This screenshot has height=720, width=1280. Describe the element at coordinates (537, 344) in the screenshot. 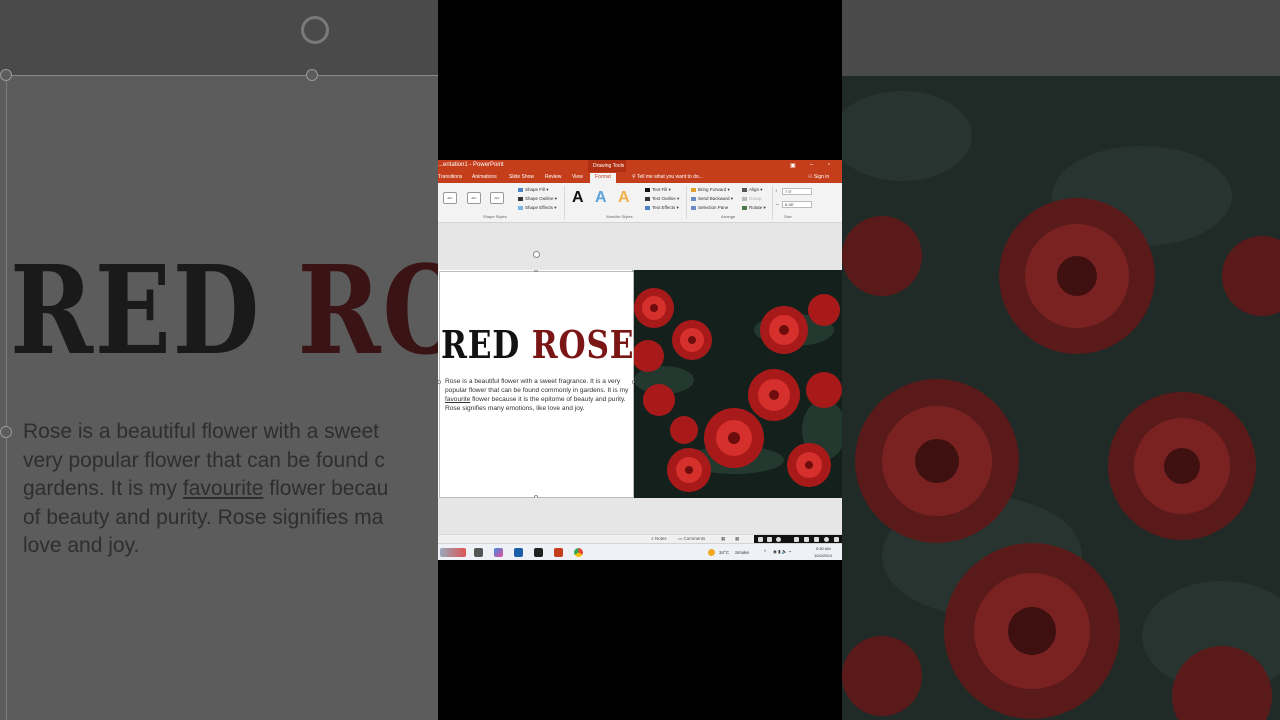

I see `slide-title: RED ROSE` at that location.